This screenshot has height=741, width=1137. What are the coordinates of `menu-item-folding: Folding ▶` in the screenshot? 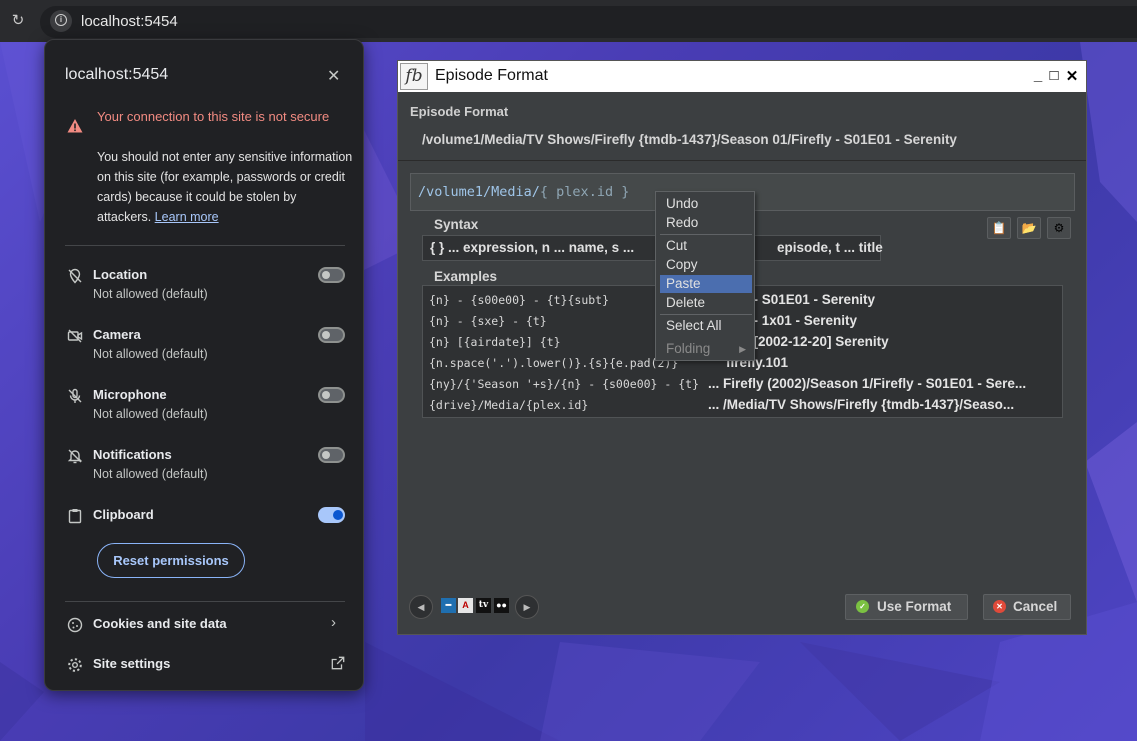 It's located at (706, 349).